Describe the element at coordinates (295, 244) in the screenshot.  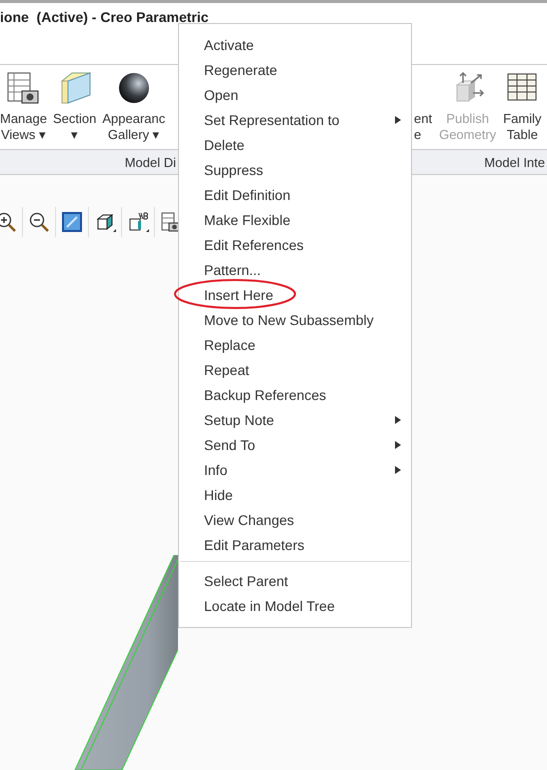
I see `menu-item: Edit References` at that location.